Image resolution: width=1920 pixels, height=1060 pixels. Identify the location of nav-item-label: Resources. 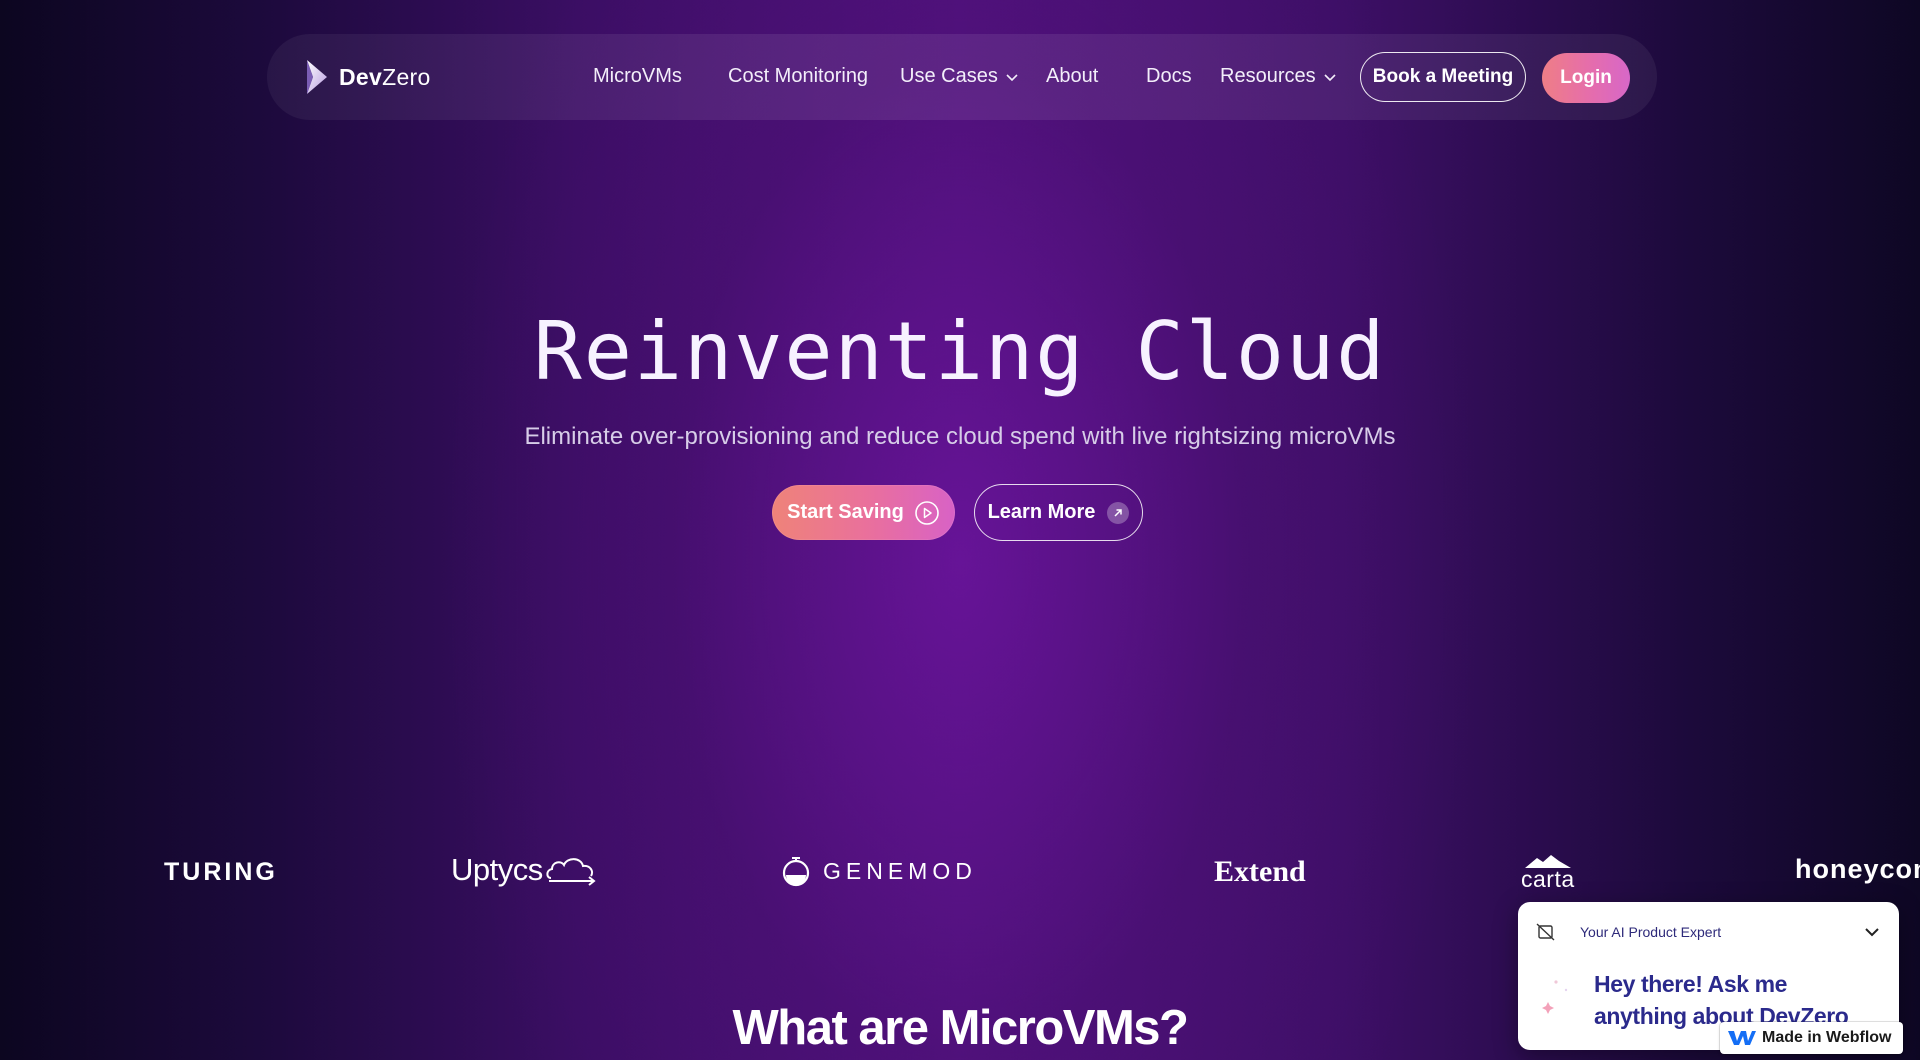
(1268, 76).